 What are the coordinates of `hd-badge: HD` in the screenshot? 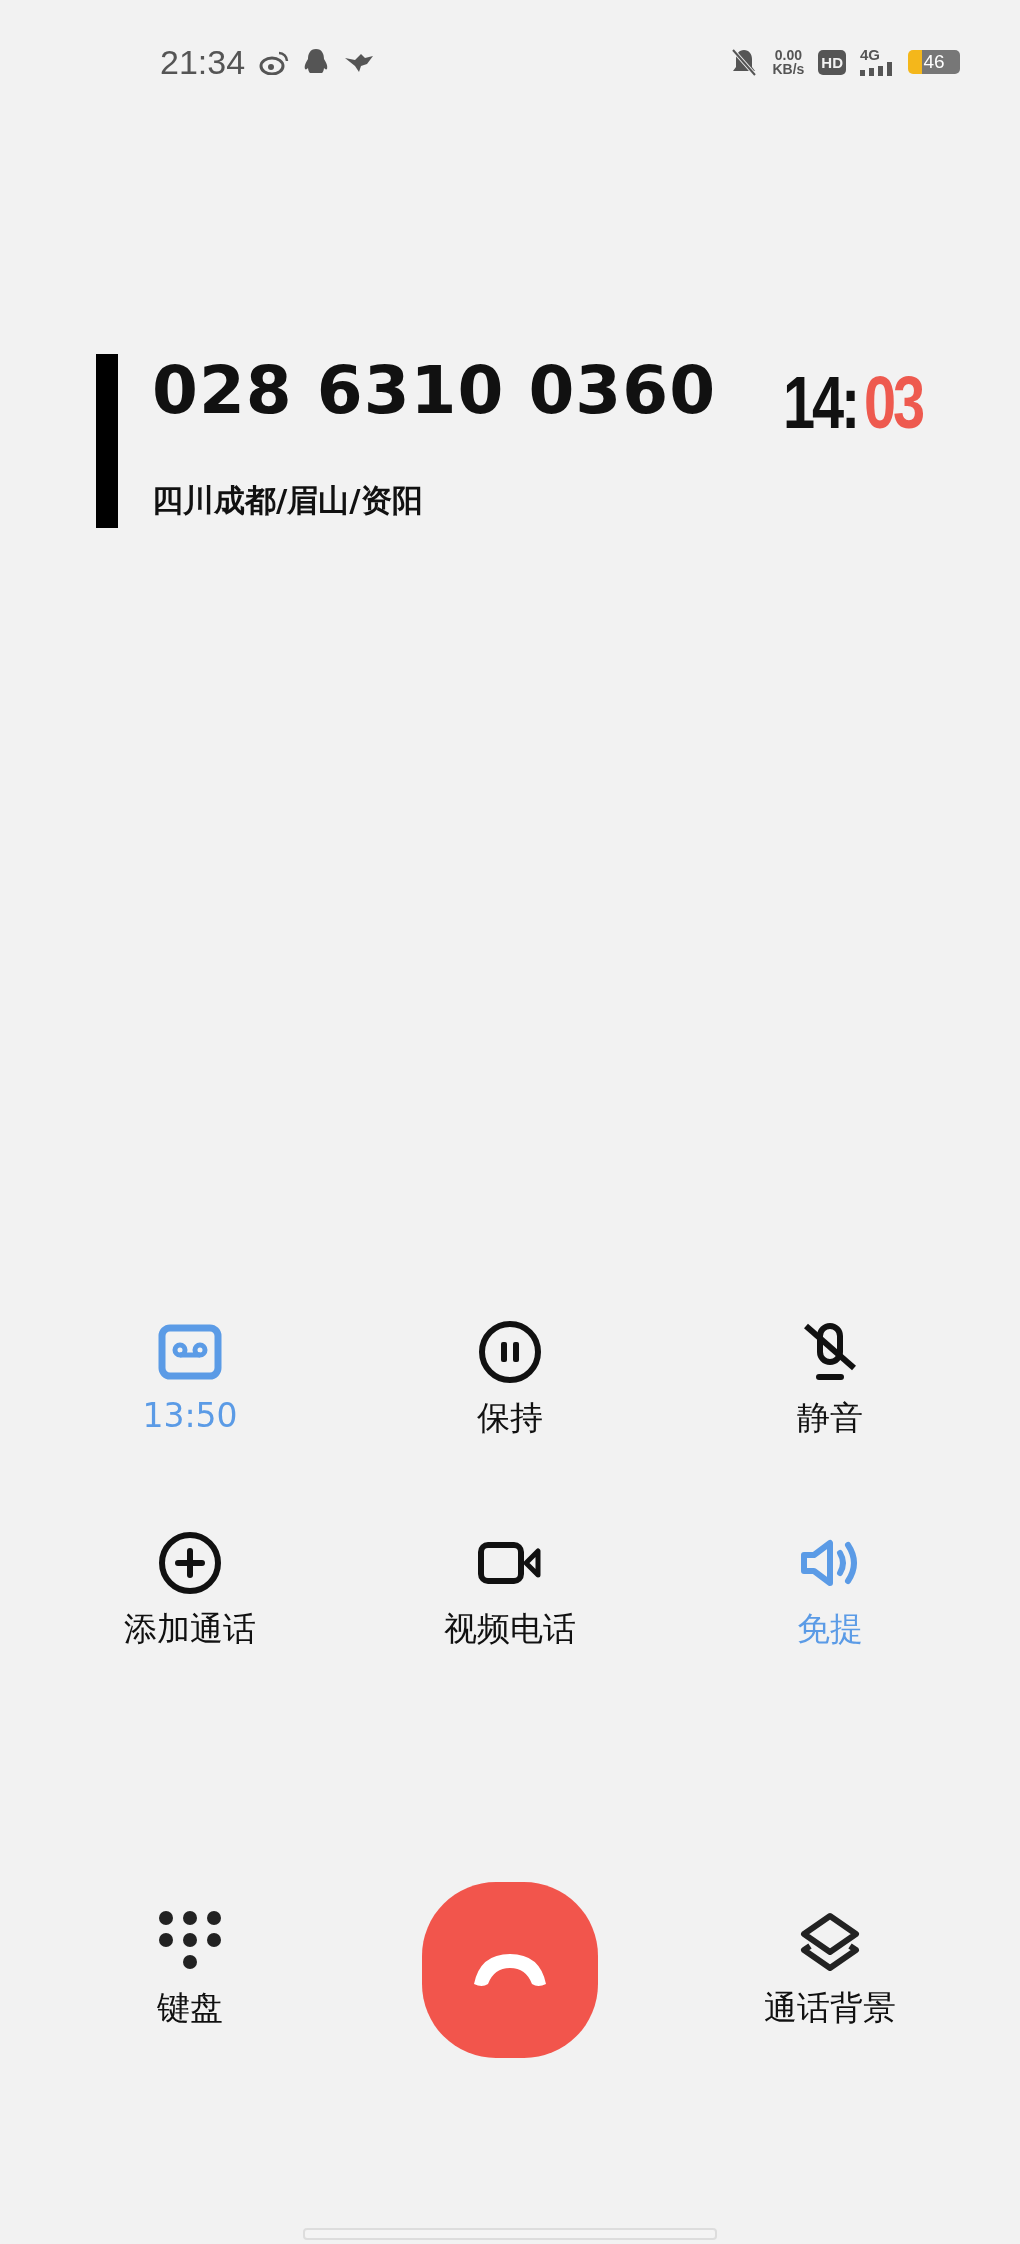 It's located at (832, 62).